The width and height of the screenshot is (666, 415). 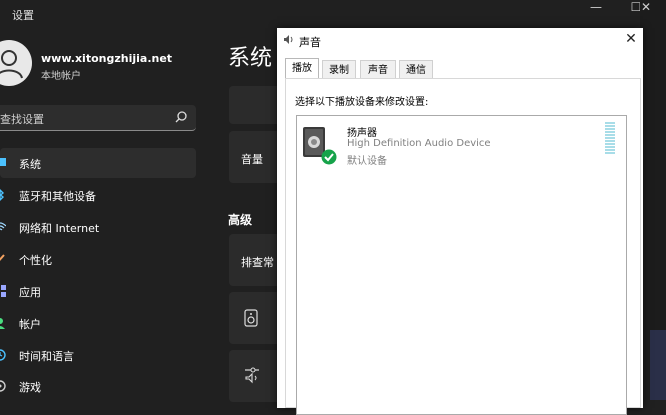 What do you see at coordinates (252, 375) in the screenshot?
I see `mixer-icon` at bounding box center [252, 375].